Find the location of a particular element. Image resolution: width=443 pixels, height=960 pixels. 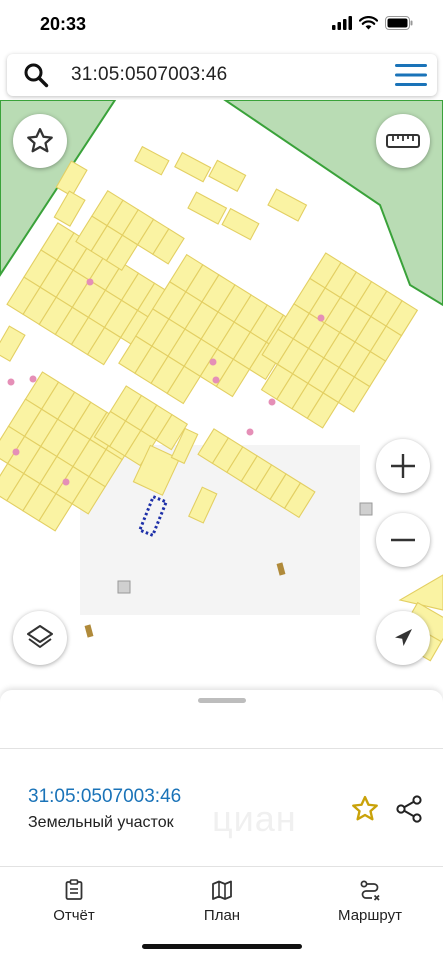

search-bar: 31:05:0507003:46 is located at coordinates (222, 75).